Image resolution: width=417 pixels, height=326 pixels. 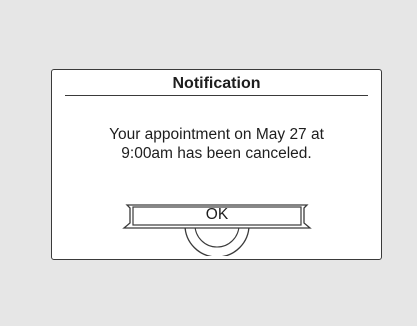 What do you see at coordinates (216, 134) in the screenshot?
I see `message-line-1: Your appointment on May 27 at` at bounding box center [216, 134].